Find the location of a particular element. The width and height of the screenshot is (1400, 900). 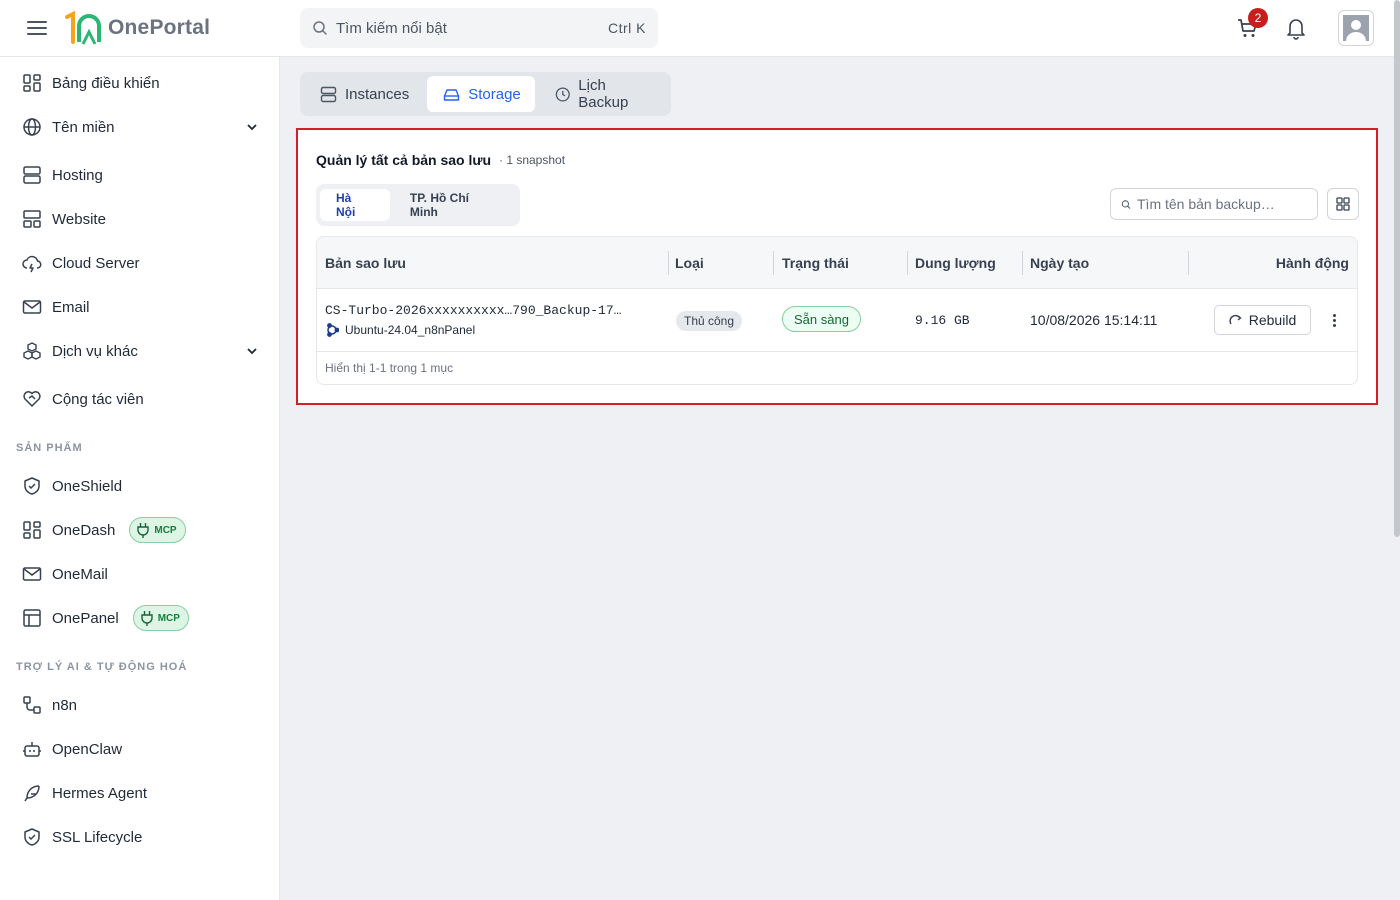

grid-view-button is located at coordinates (1343, 204).